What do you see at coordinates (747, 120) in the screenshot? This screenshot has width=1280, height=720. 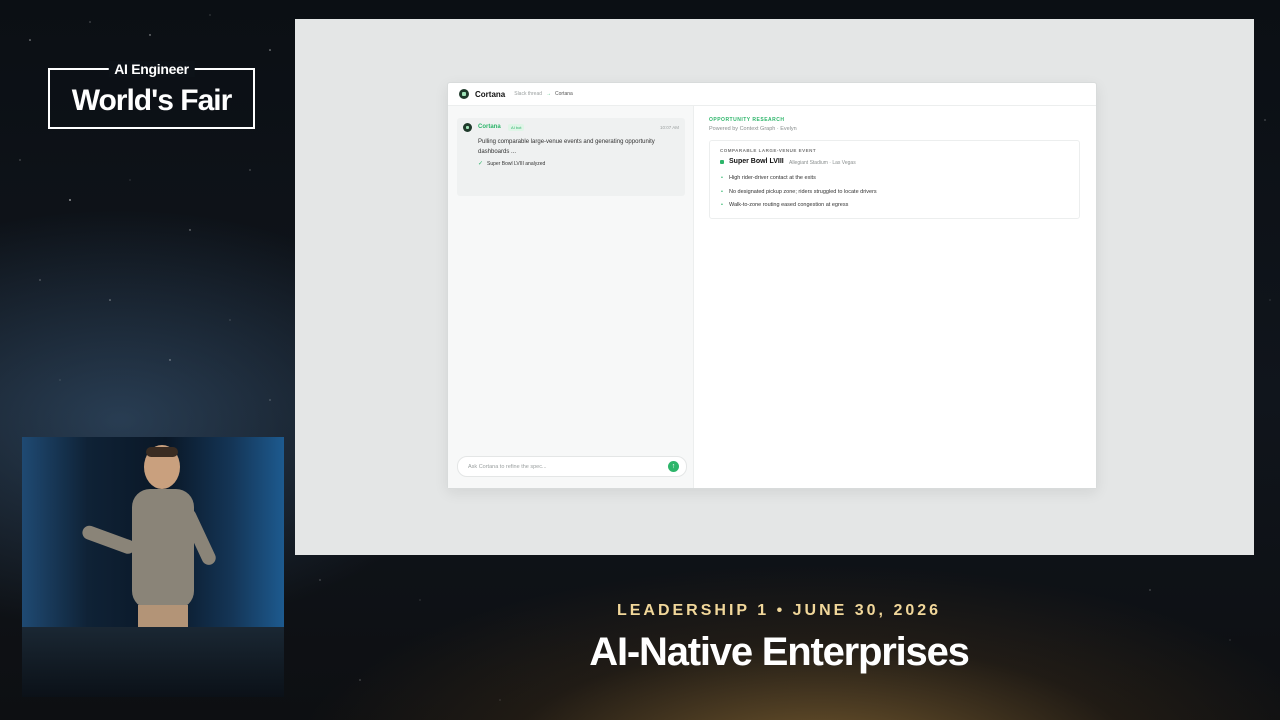 I see `section-eyebrow: OPPORTUNITY RESEARCH` at bounding box center [747, 120].